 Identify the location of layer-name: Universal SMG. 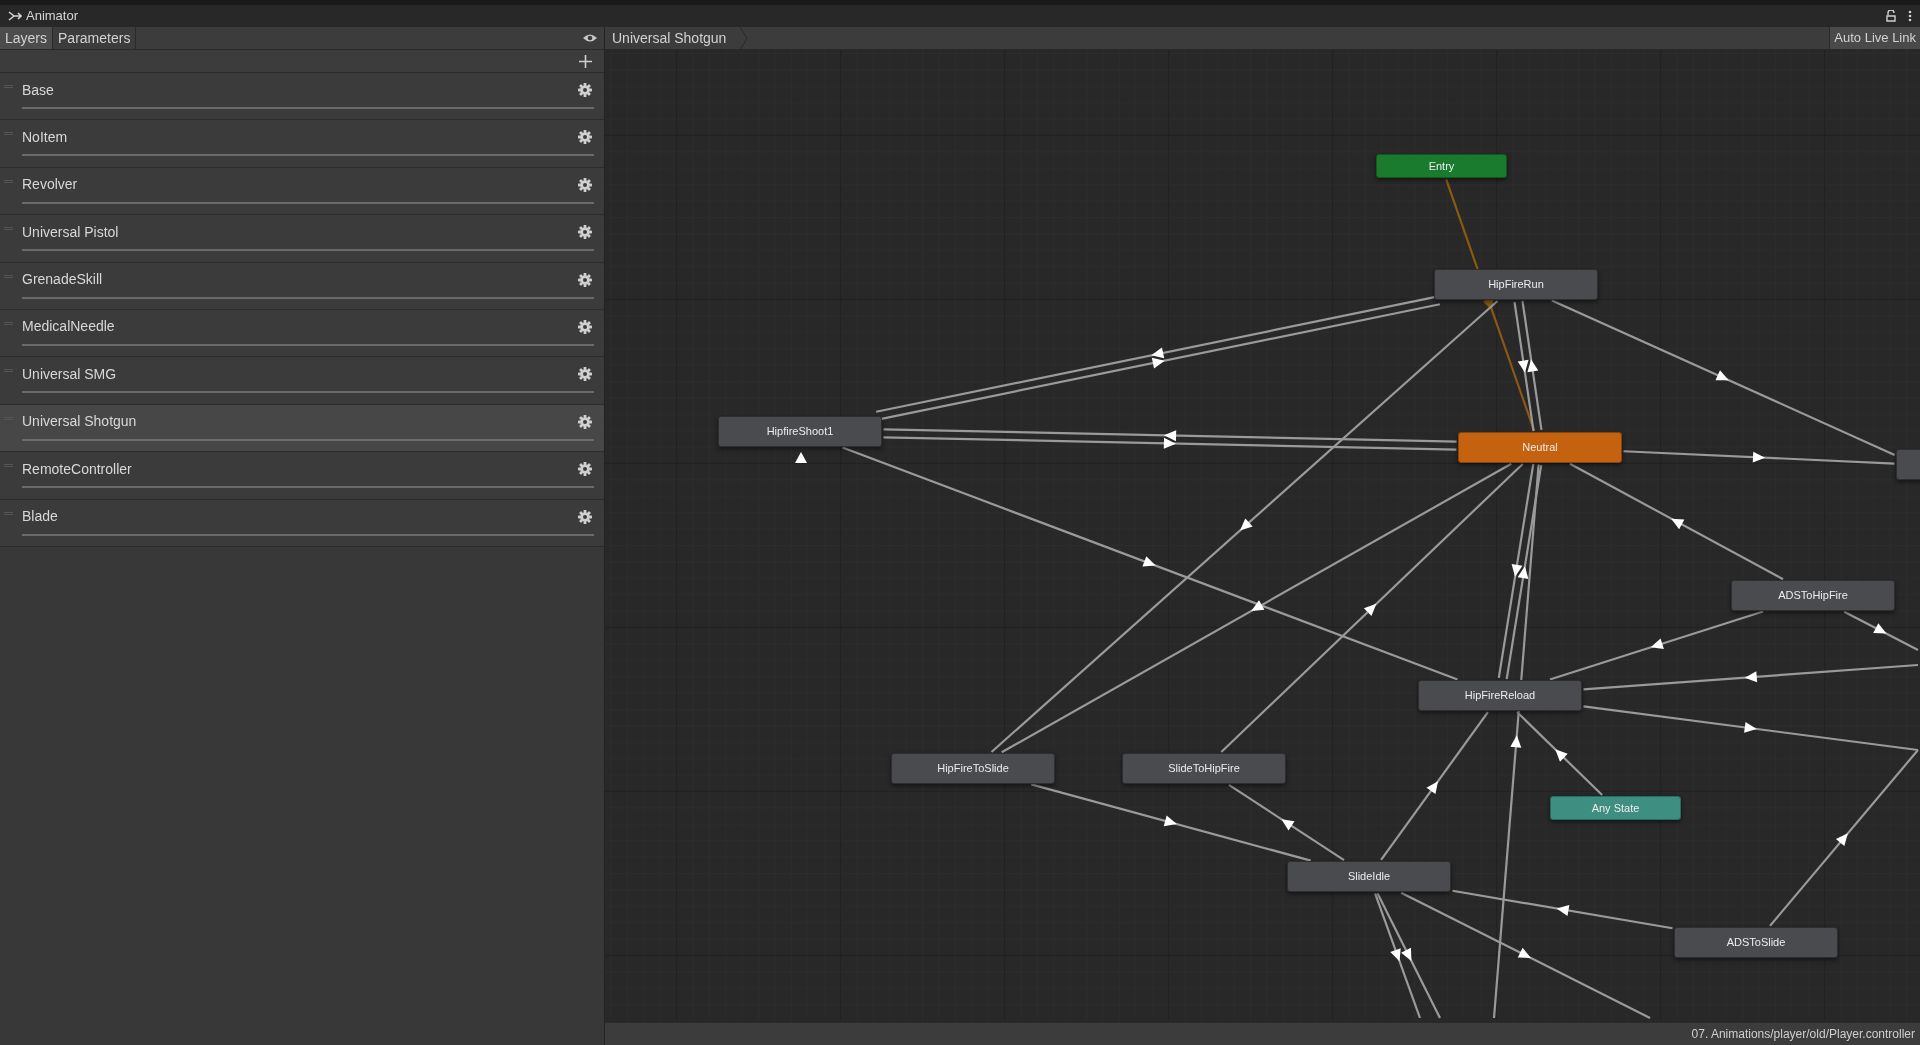
(69, 374).